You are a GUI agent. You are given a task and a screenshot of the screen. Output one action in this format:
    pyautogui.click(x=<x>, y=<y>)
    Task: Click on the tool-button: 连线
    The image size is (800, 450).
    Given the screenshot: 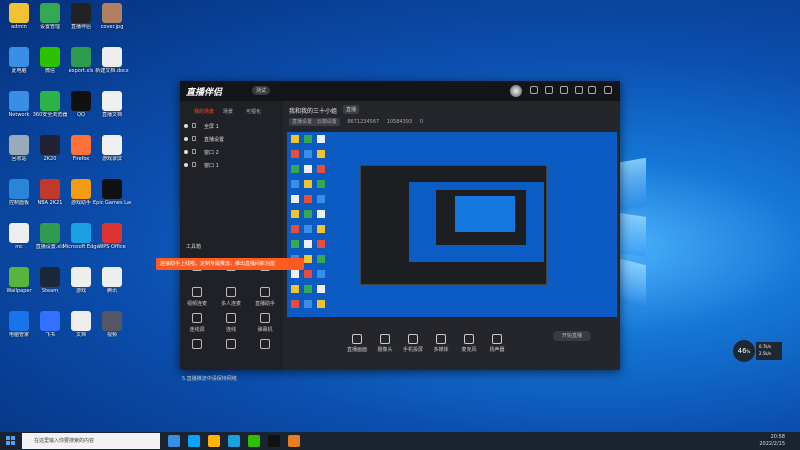 What is the action you would take?
    pyautogui.click(x=231, y=323)
    